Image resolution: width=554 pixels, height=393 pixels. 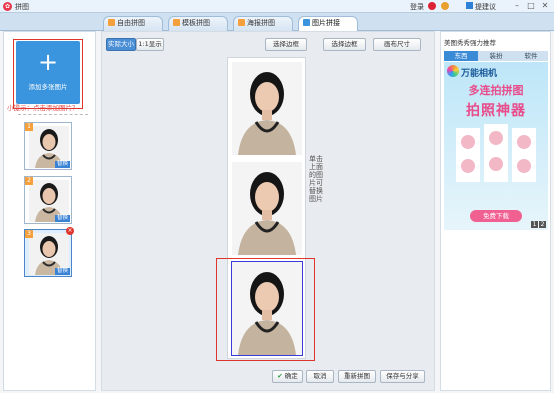 What do you see at coordinates (485, 7) in the screenshot?
I see `feedback-link: 提建议` at bounding box center [485, 7].